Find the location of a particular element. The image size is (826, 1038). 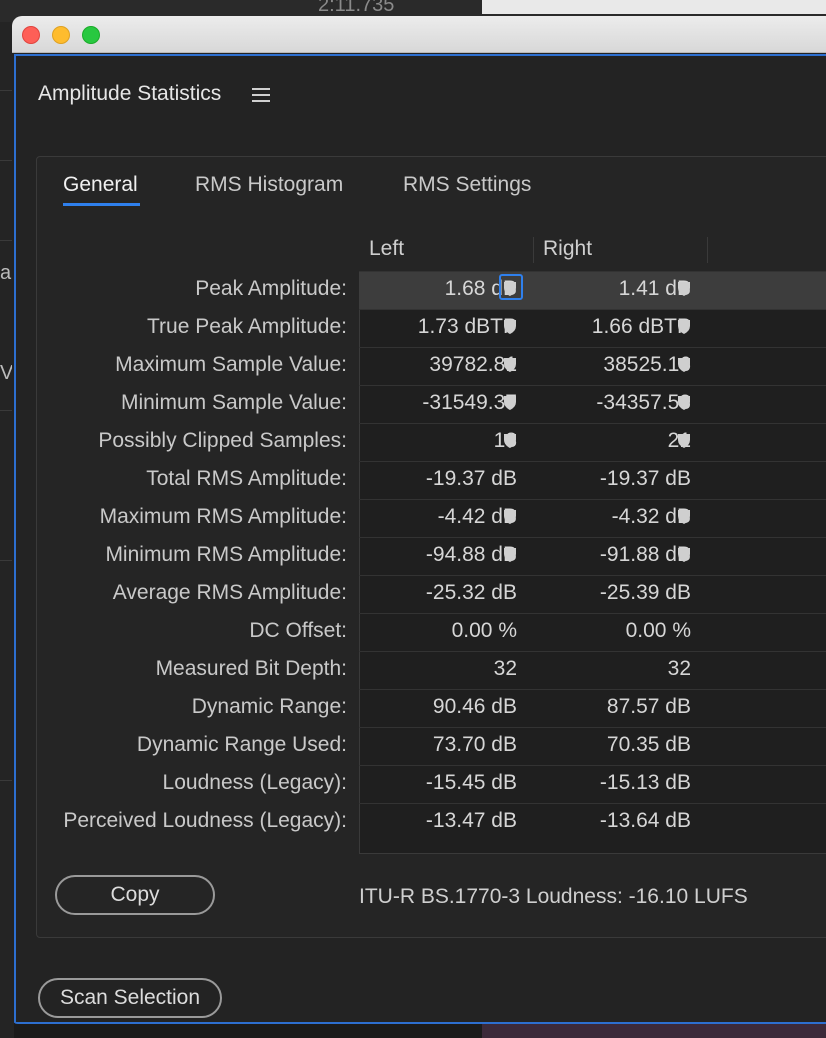

table-row: Maximum RMS Amplitude: -4.42 dB -4.32 dB is located at coordinates (431, 518).